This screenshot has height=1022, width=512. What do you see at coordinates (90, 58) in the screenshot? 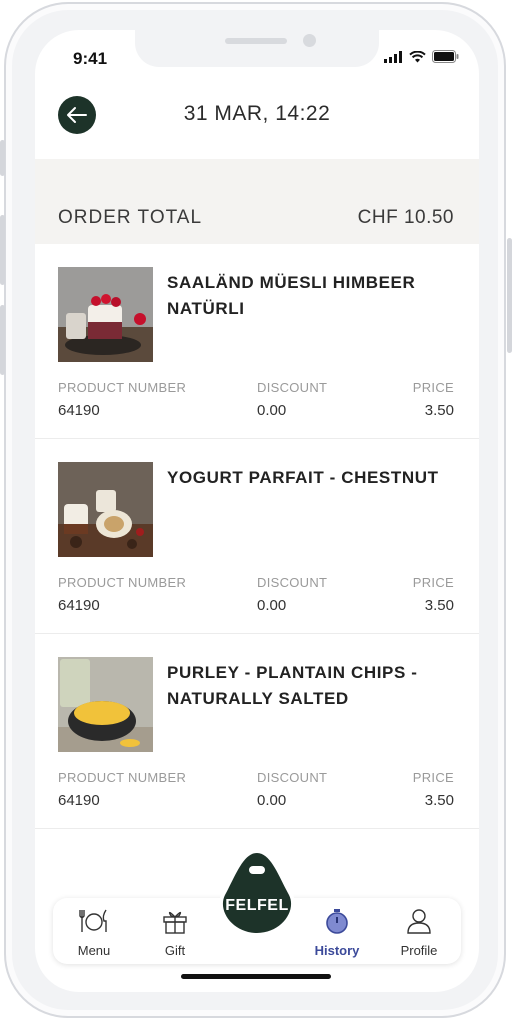
I see `status-time: 9:41` at bounding box center [90, 58].